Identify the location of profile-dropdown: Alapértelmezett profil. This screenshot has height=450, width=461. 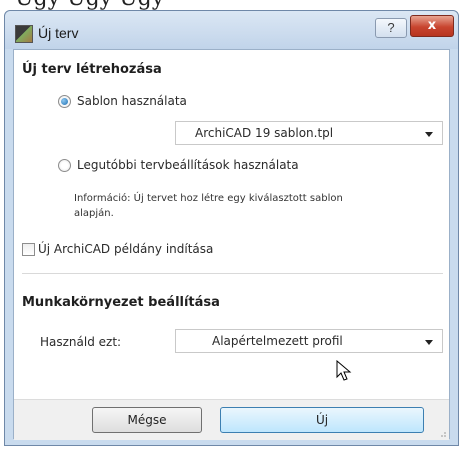
(309, 341).